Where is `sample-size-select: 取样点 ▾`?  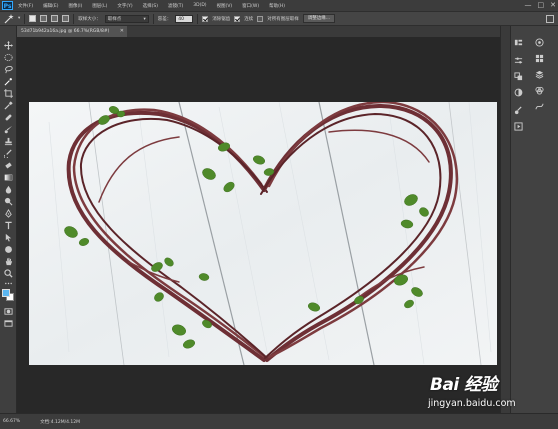
sample-size-select: 取样点 ▾ is located at coordinates (126, 18).